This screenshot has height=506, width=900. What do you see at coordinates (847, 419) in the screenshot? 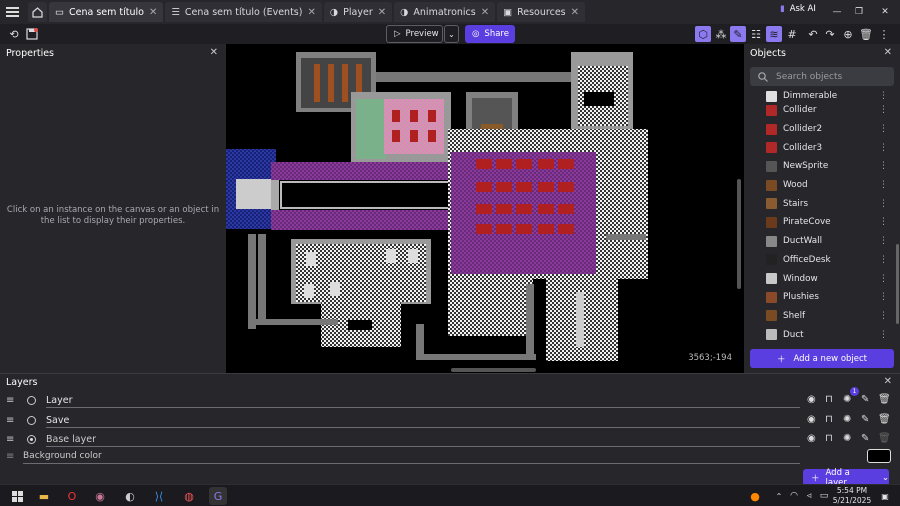
I see `light-icon: ✺` at bounding box center [847, 419].